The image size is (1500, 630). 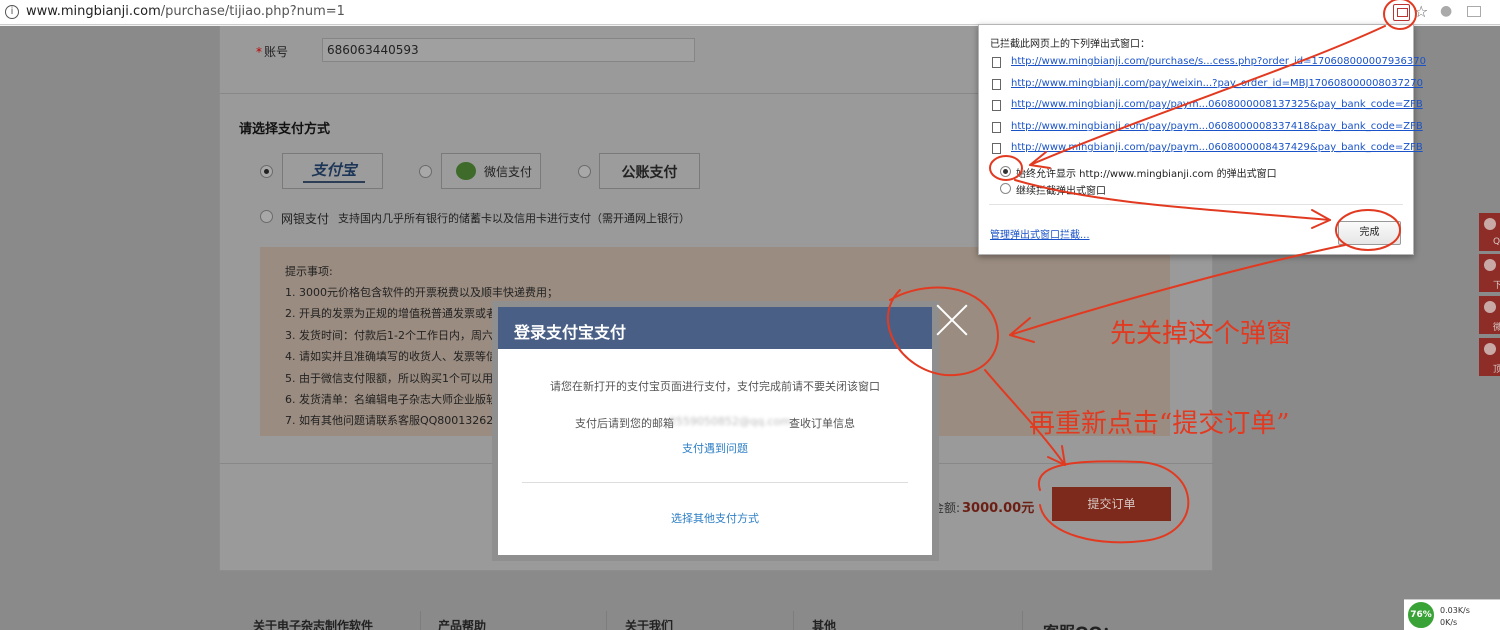 What do you see at coordinates (309, 271) in the screenshot?
I see `notice-title: 提示事项:` at bounding box center [309, 271].